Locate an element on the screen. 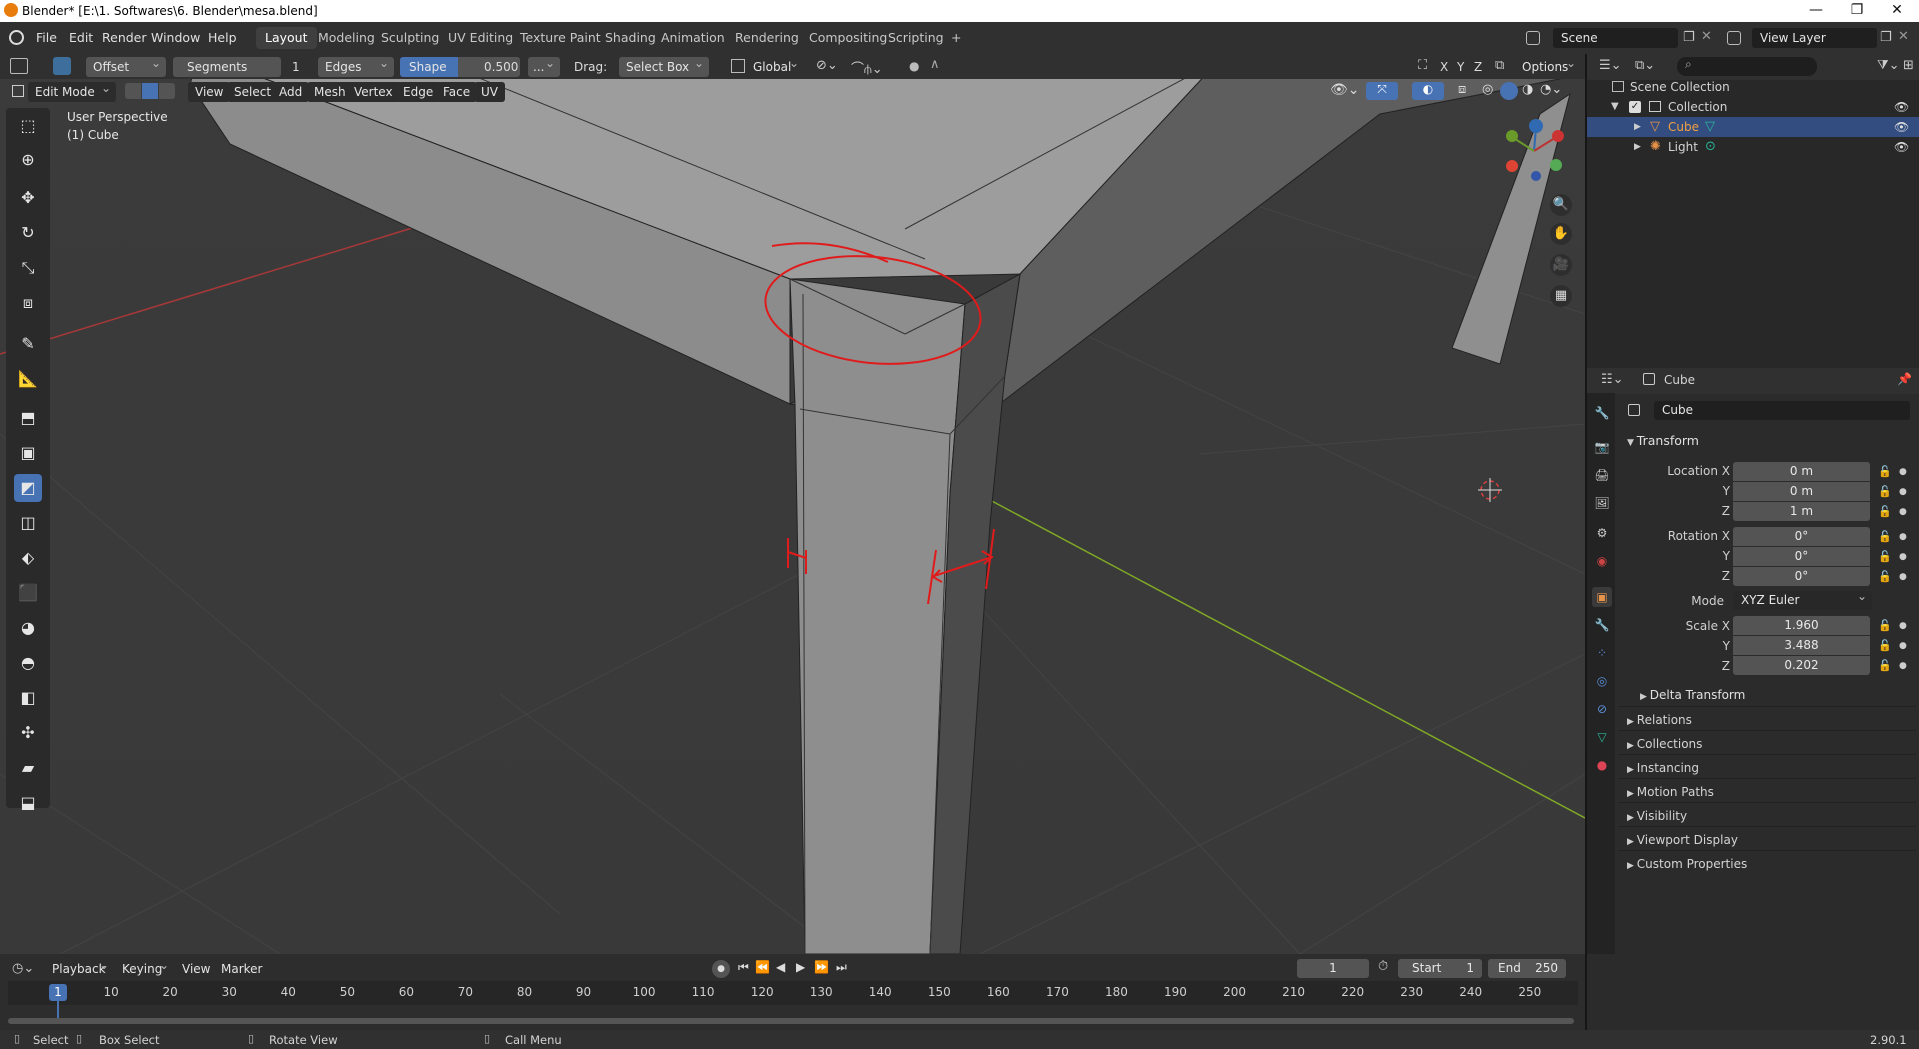  transform-tool-icon: ⧈ is located at coordinates (28, 303).